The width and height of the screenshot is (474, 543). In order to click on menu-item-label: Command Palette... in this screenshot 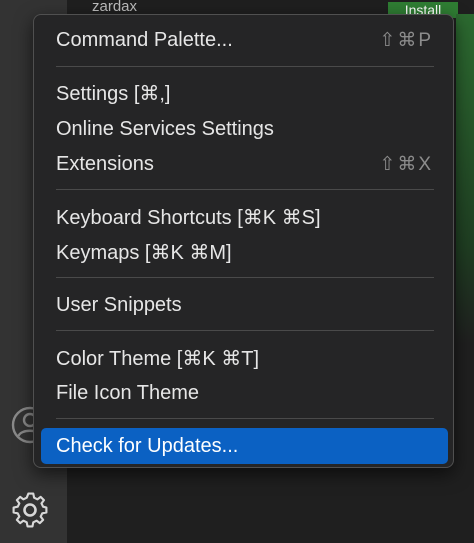, I will do `click(144, 39)`.